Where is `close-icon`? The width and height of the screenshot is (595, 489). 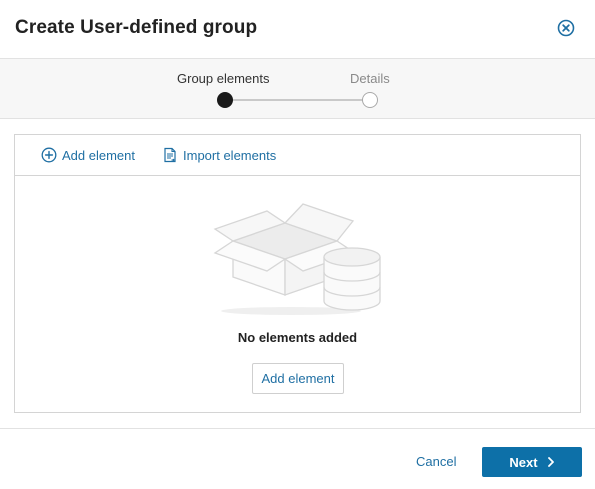
close-icon is located at coordinates (566, 28).